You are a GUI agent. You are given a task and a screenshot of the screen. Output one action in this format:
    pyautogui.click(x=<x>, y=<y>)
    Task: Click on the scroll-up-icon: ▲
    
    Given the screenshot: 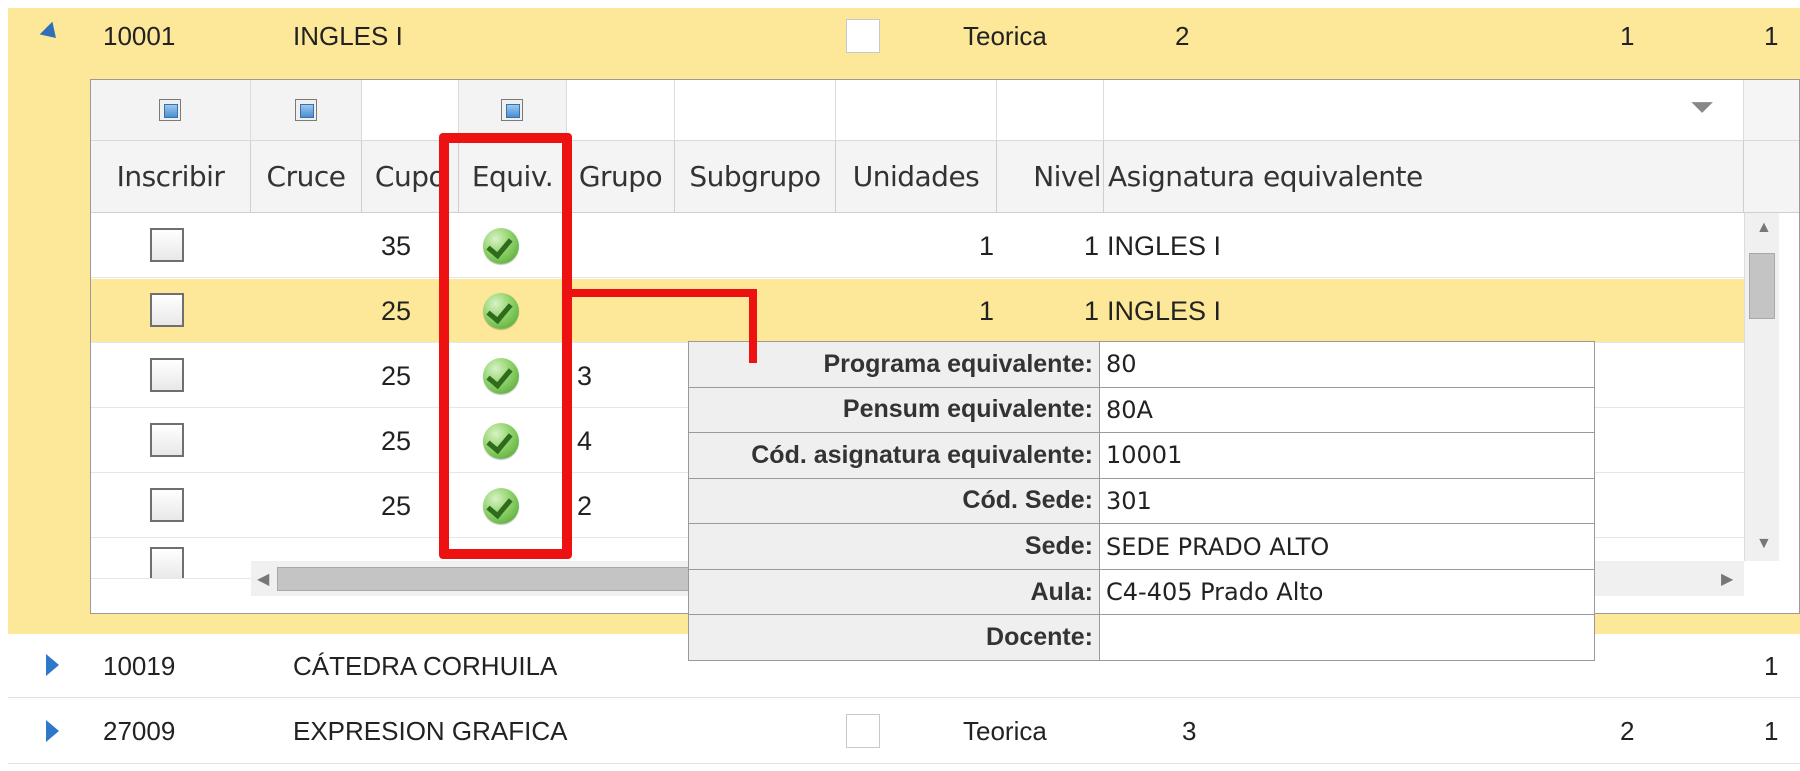 What is the action you would take?
    pyautogui.click(x=1764, y=228)
    